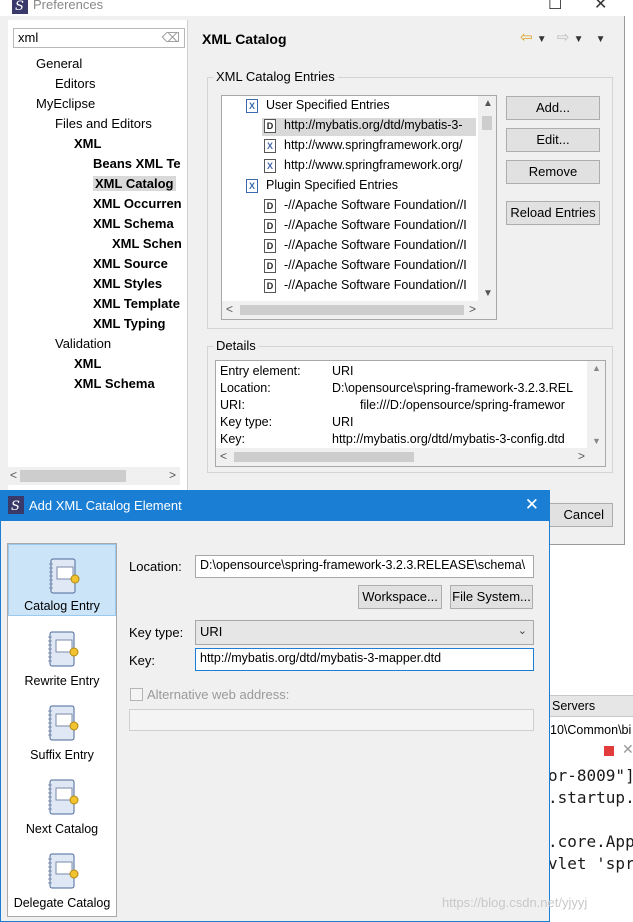 This screenshot has width=633, height=922. Describe the element at coordinates (134, 183) in the screenshot. I see `tree-item: XML Catalog` at that location.